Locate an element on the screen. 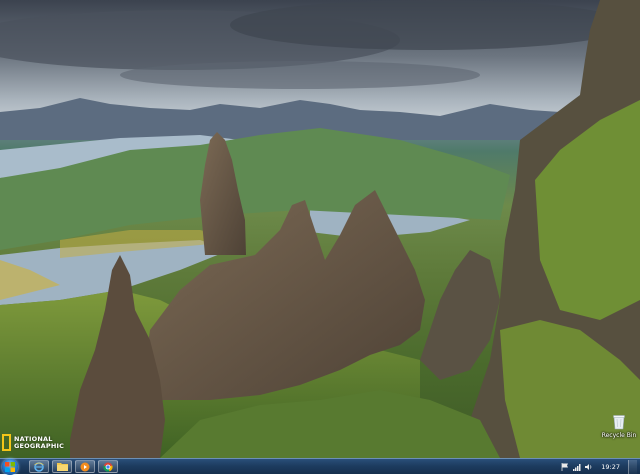 The width and height of the screenshot is (640, 475). chrome-icon is located at coordinates (108, 467).